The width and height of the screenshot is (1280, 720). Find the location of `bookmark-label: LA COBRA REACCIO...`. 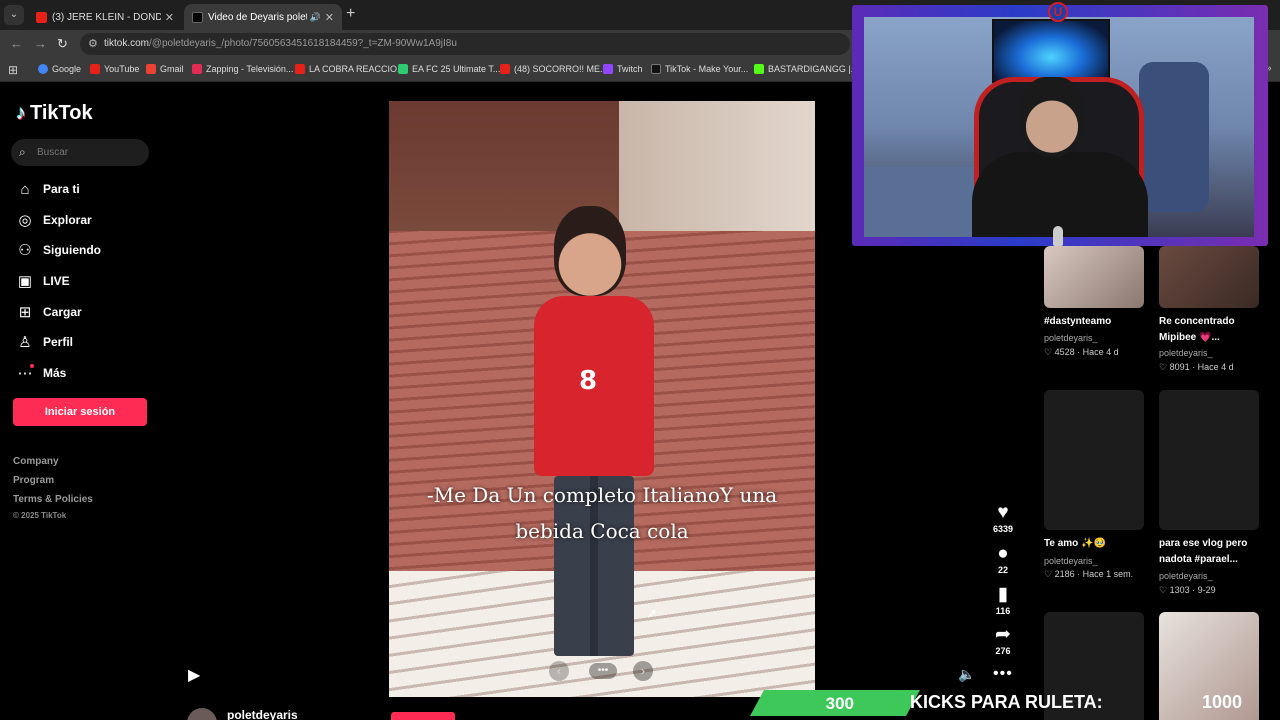

bookmark-label: LA COBRA REACCIO... is located at coordinates (357, 69).